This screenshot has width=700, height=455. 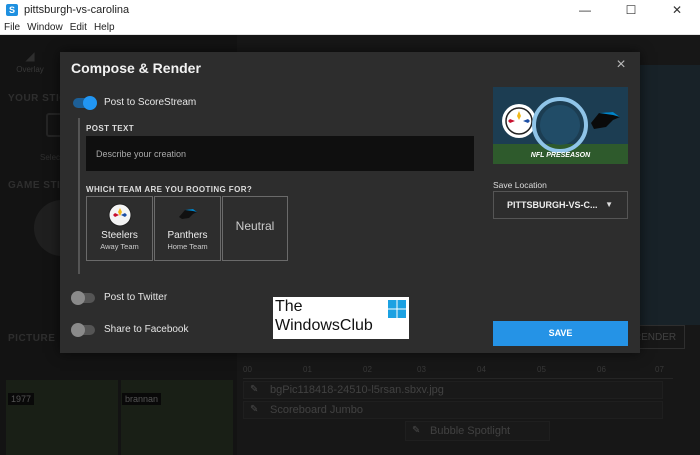 I want to click on panthers-logo-icon, so click(x=187, y=214).